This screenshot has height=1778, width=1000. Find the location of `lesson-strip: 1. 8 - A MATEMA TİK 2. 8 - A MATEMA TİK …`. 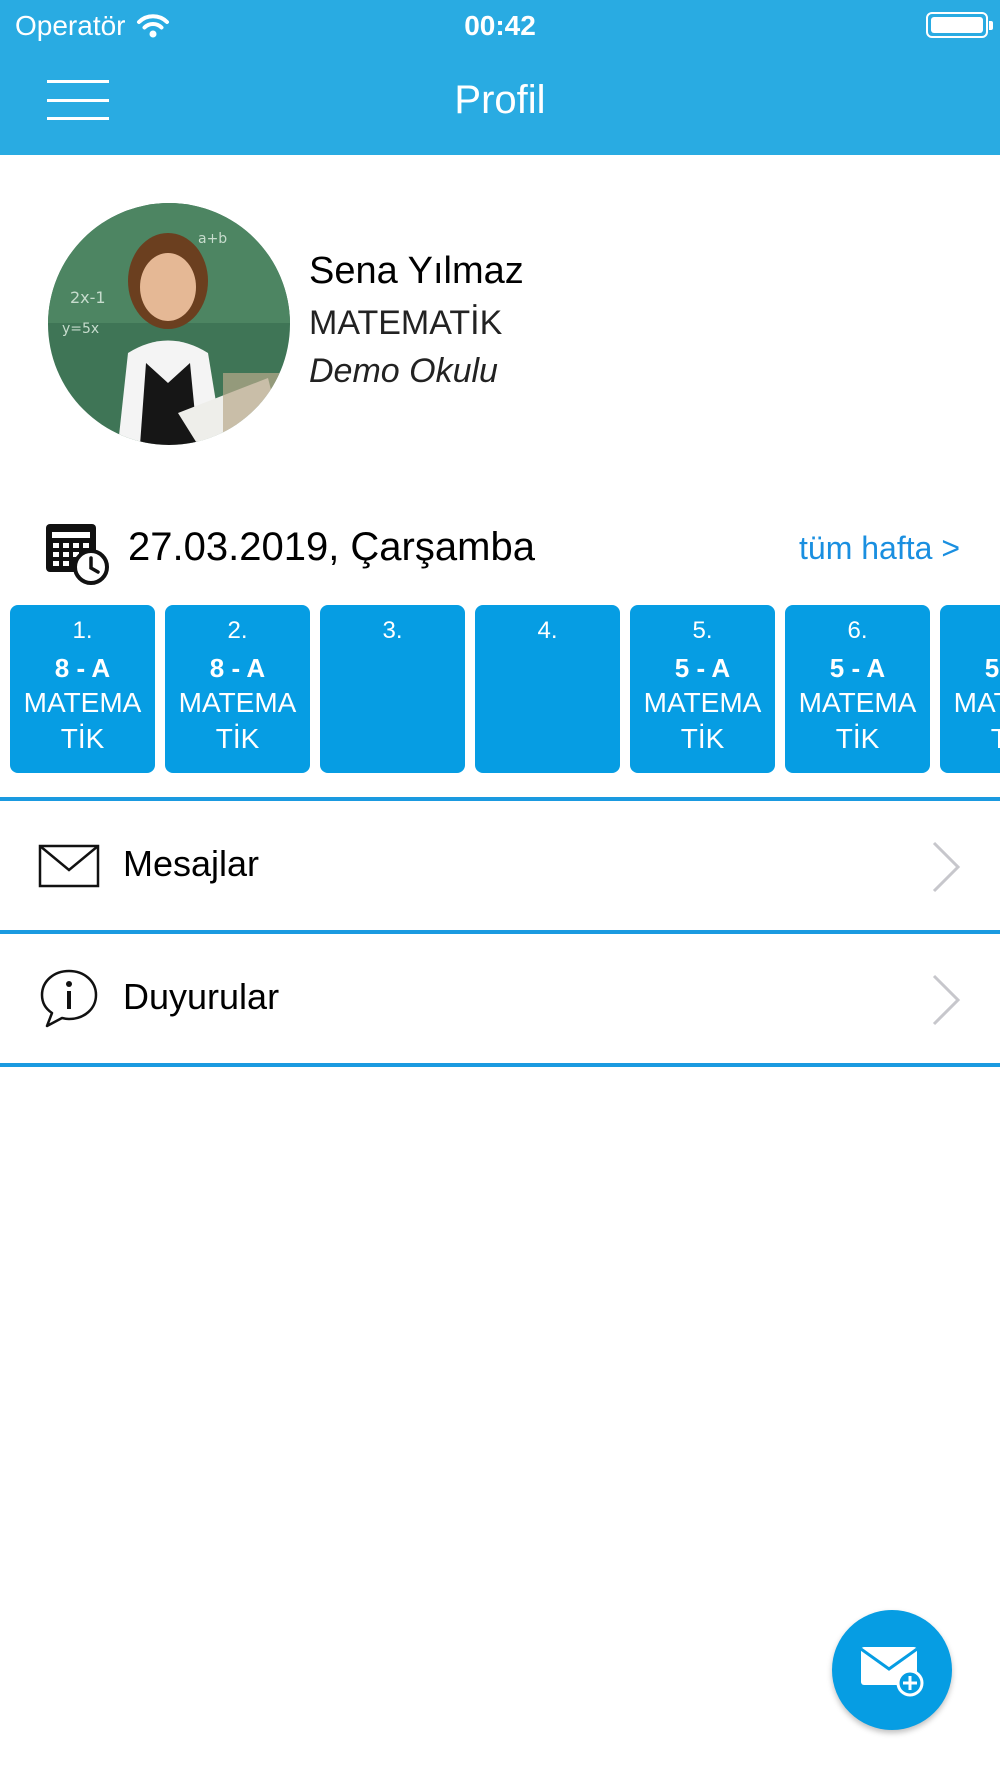

lesson-strip: 1. 8 - A MATEMA TİK 2. 8 - A MATEMA TİK … is located at coordinates (505, 689).